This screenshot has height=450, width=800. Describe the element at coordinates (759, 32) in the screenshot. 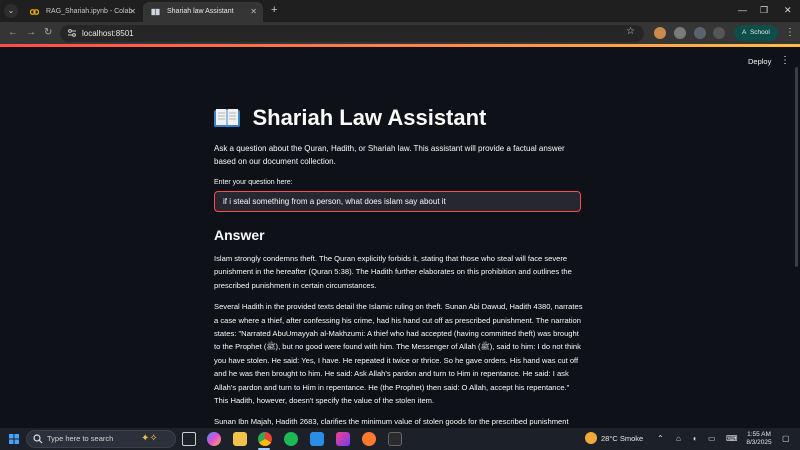

I see `profile-label: School` at that location.